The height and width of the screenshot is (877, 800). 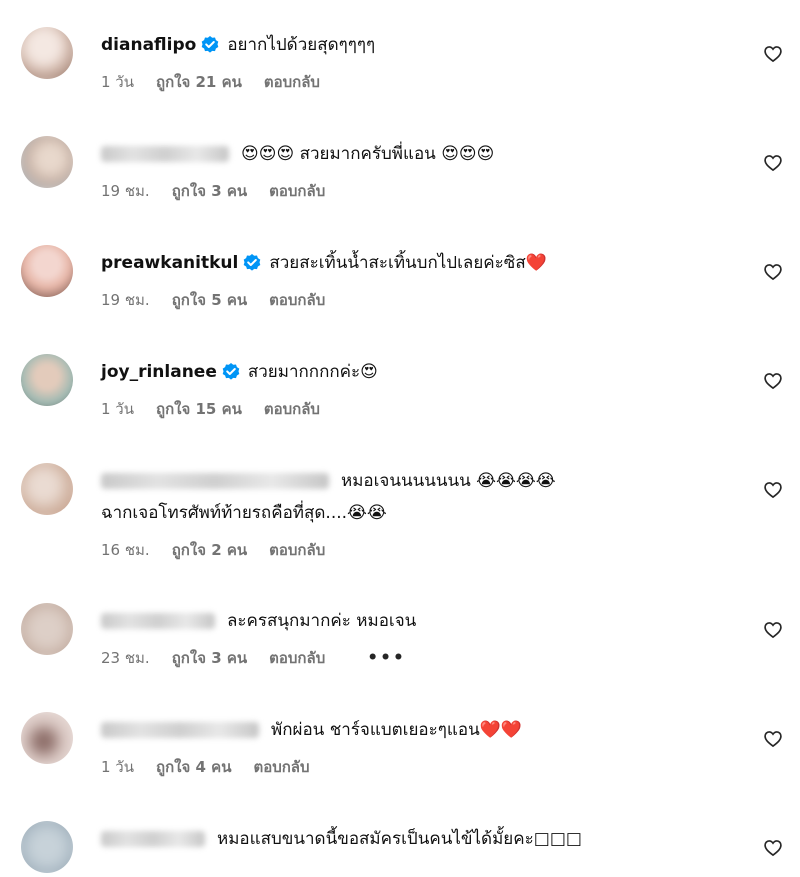 What do you see at coordinates (209, 300) in the screenshot?
I see `comment-likes: ถูกใจ 5 คน` at bounding box center [209, 300].